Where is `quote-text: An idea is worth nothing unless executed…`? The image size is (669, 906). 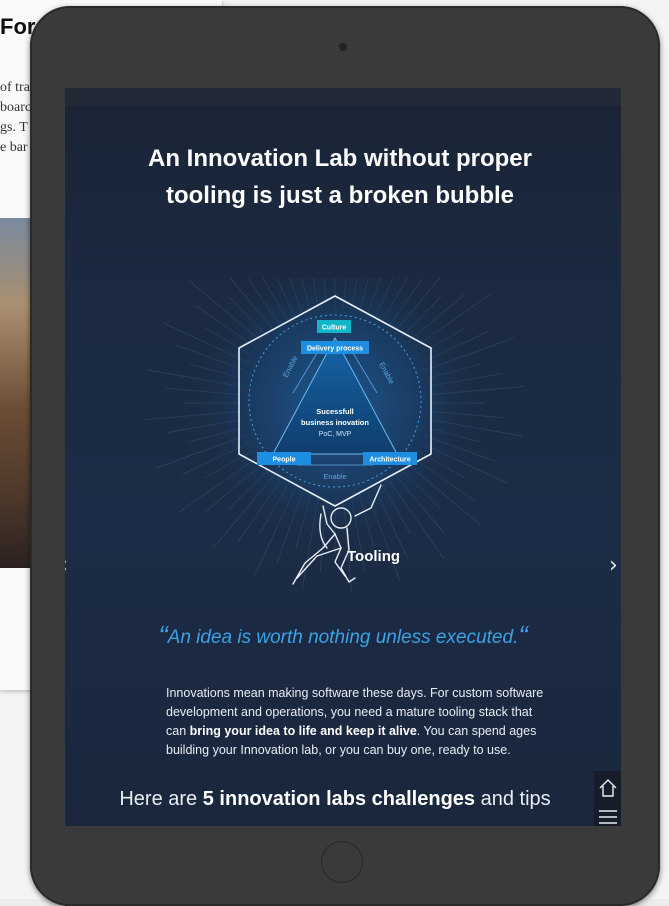 quote-text: An idea is worth nothing unless executed… is located at coordinates (343, 637).